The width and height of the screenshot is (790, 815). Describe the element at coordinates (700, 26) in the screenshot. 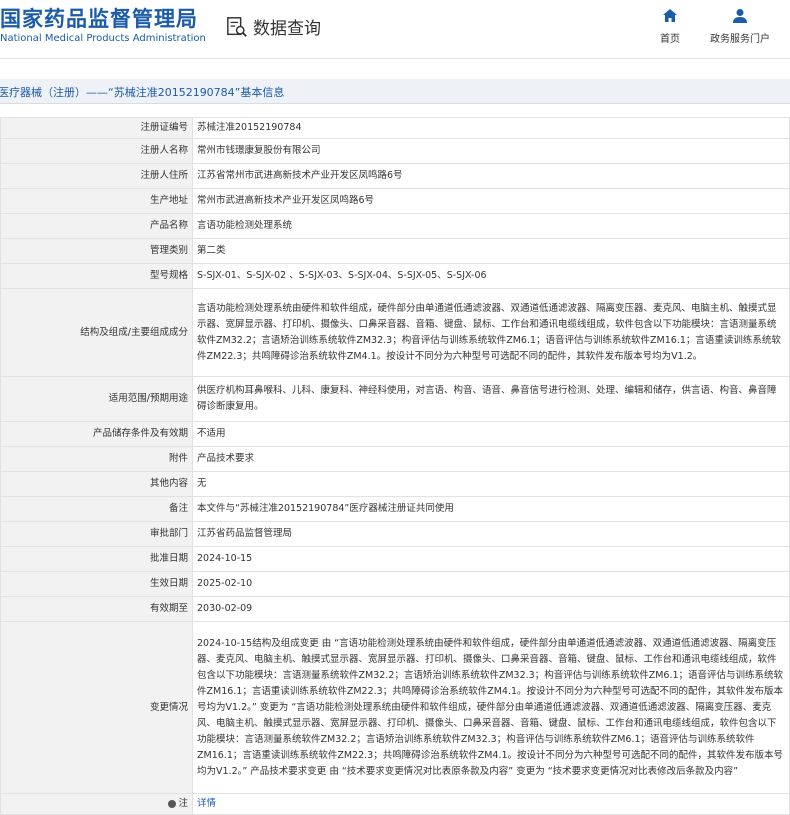

I see `top-nav: 首页 政务服务门户` at that location.